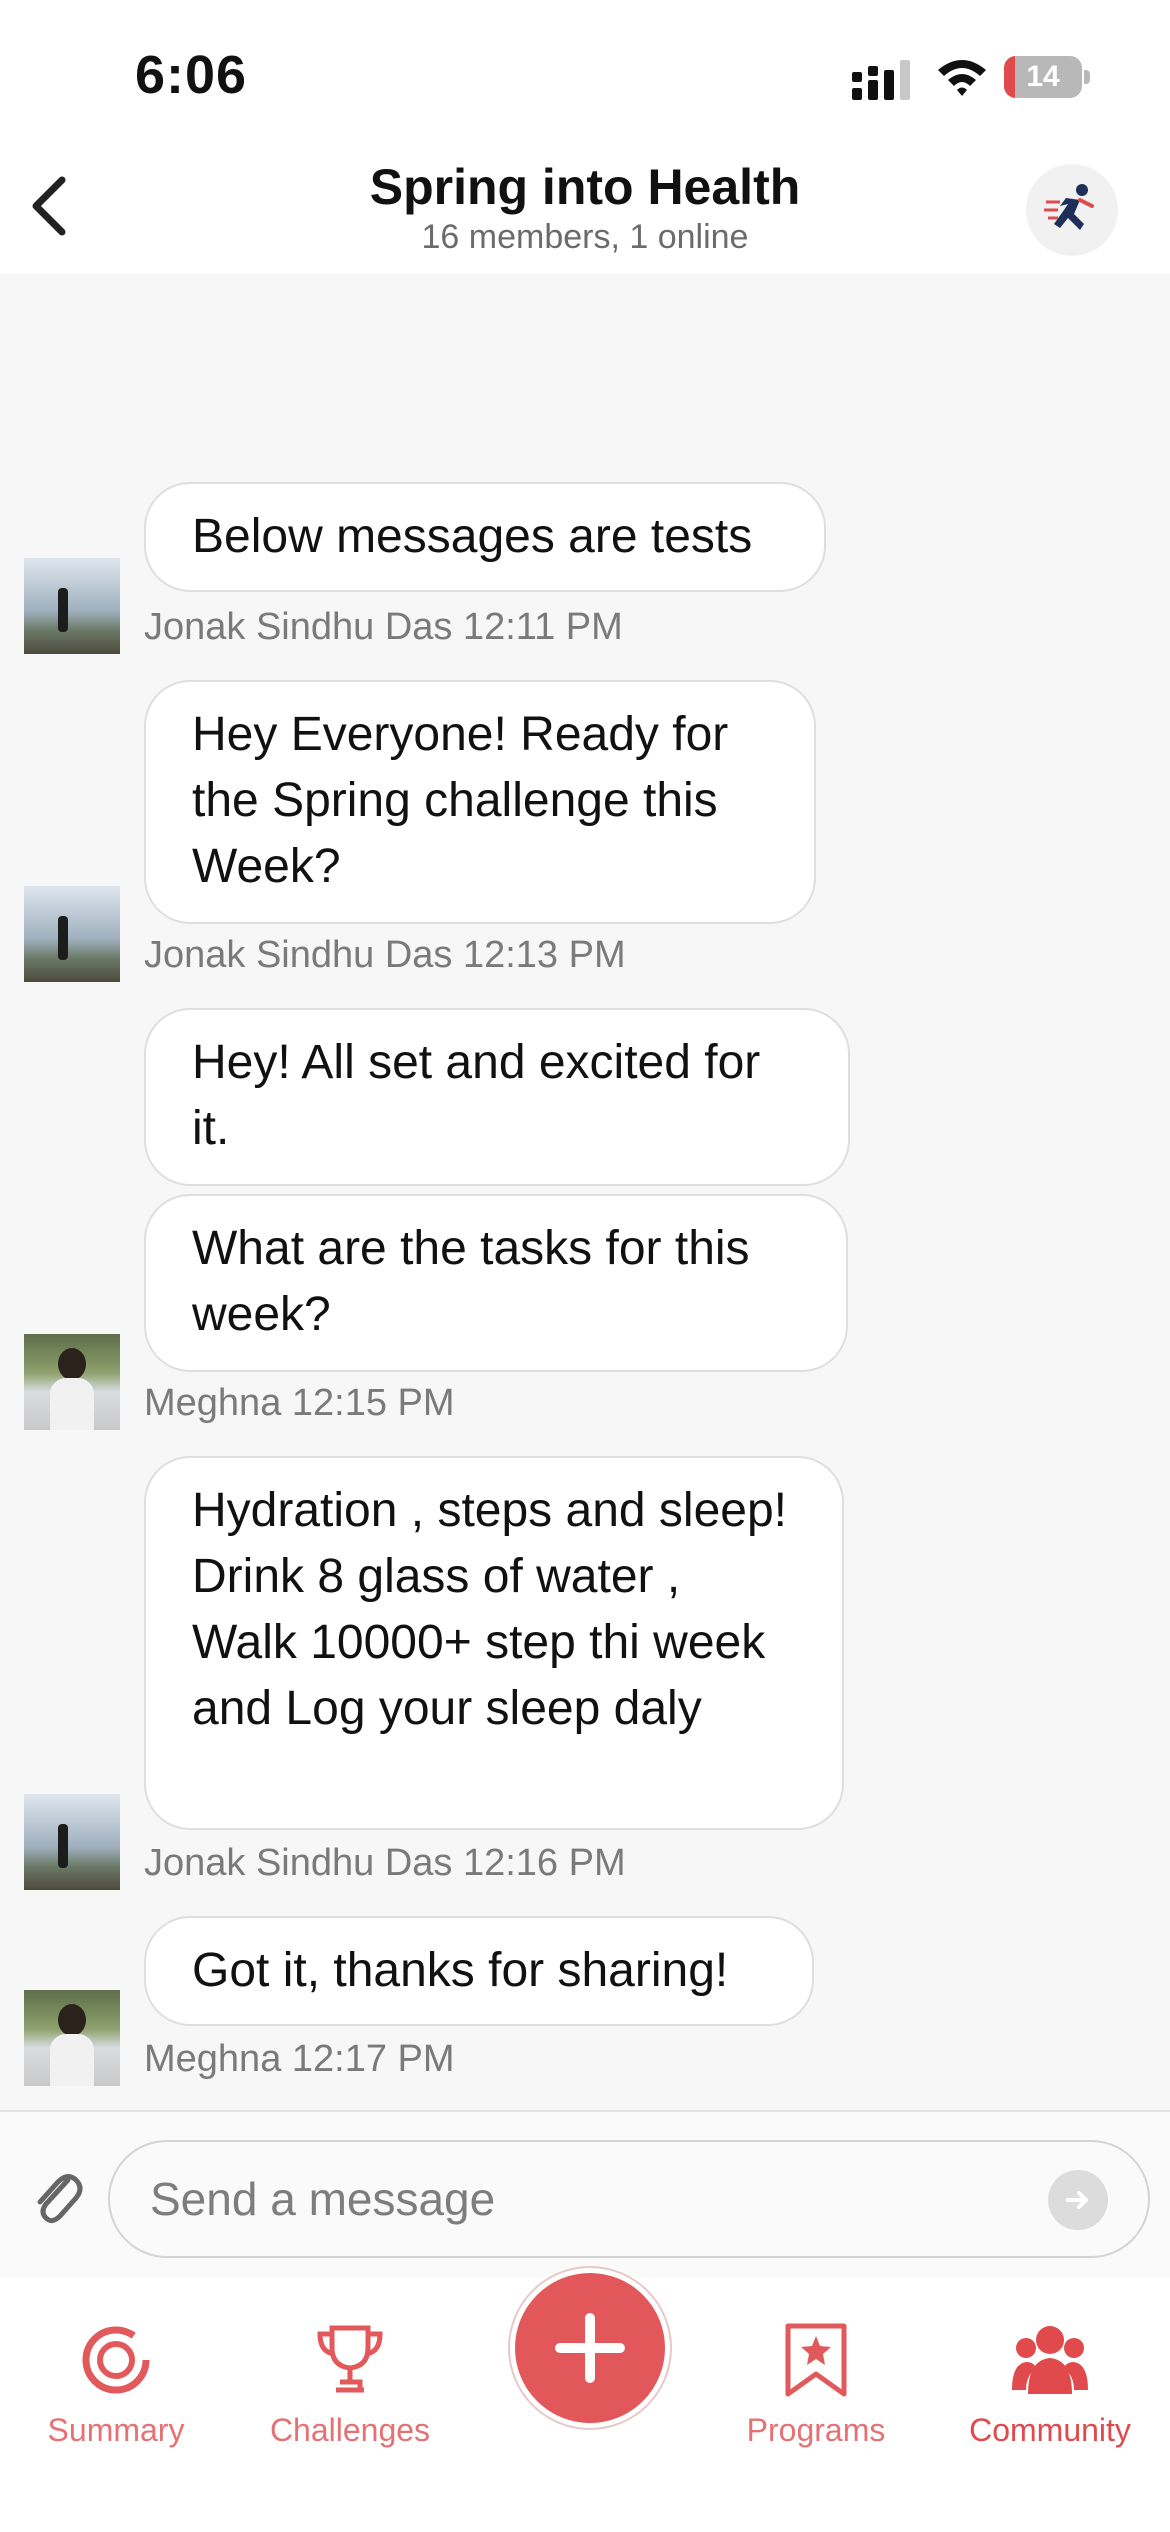 The image size is (1170, 2532). What do you see at coordinates (496, 1283) in the screenshot?
I see `message-bubble: What are the tasks for this week?` at bounding box center [496, 1283].